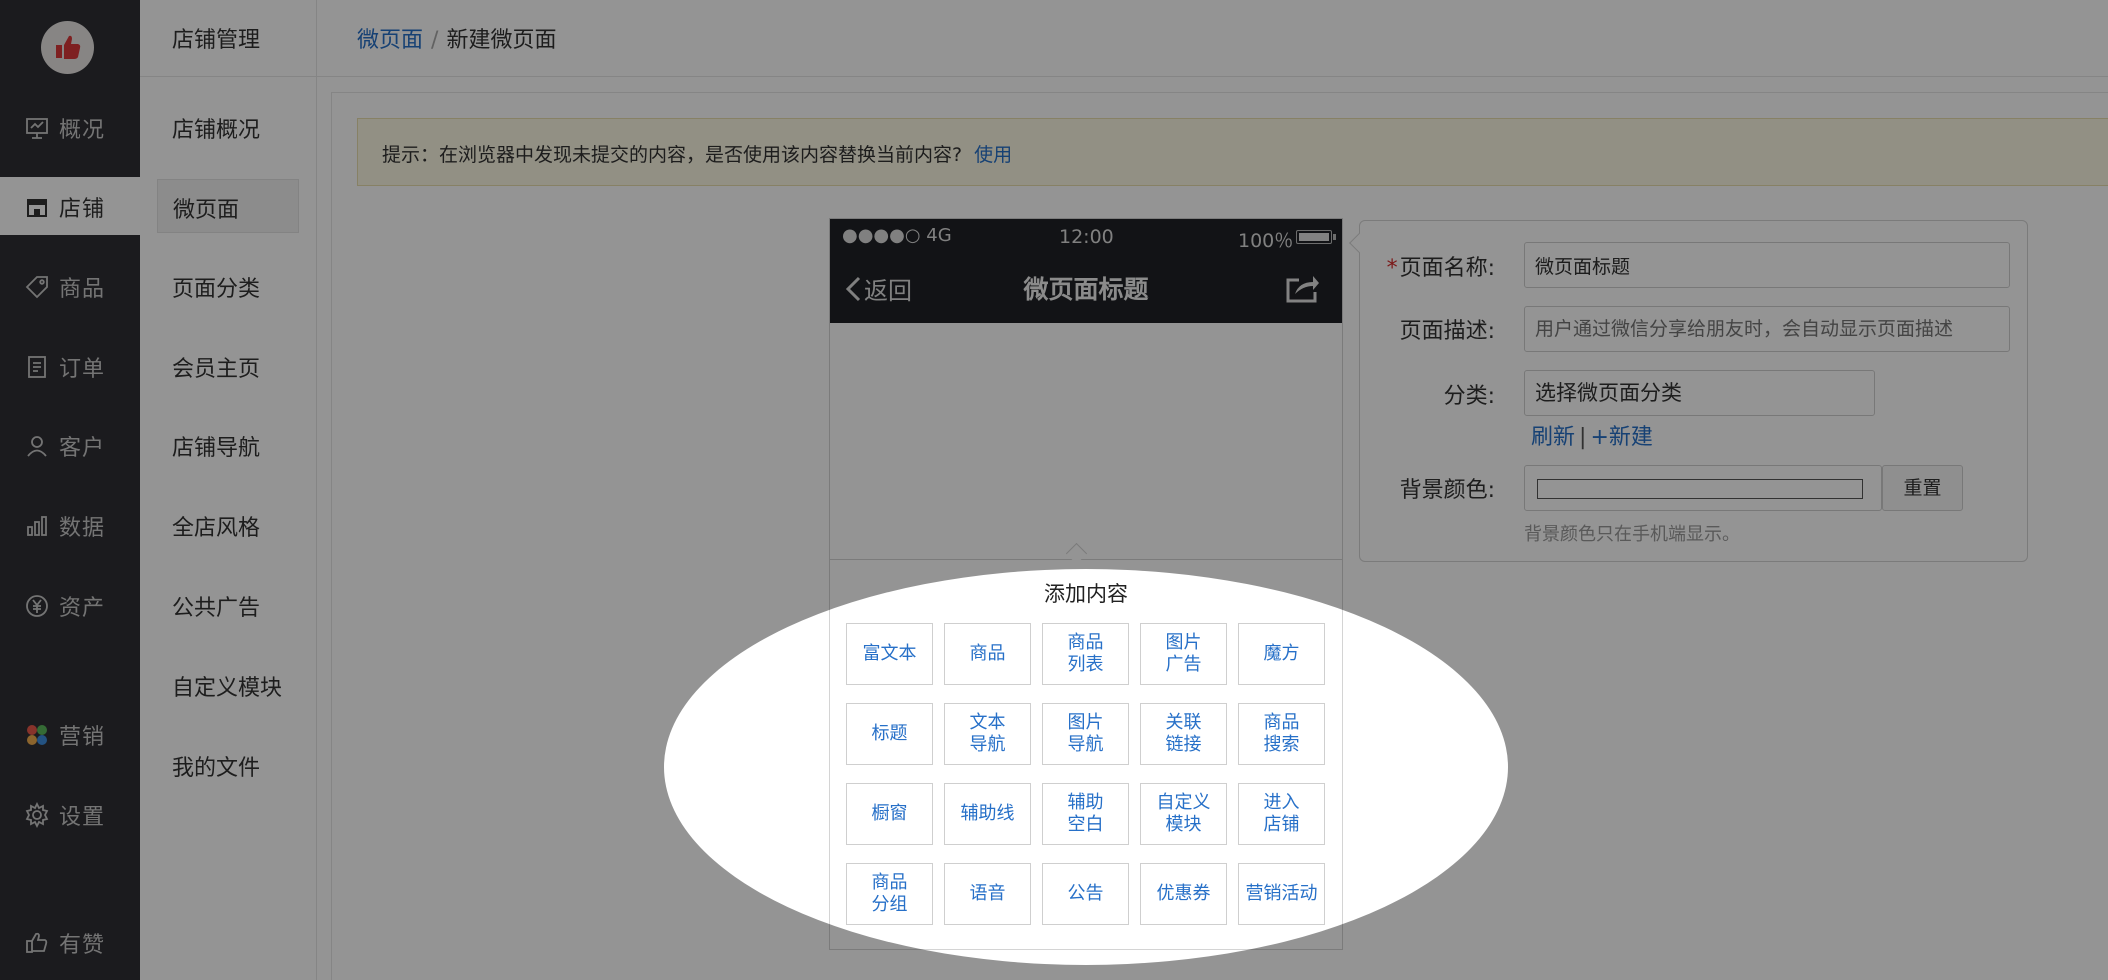  I want to click on add-spacer-button: 辅助 空白, so click(1085, 814).